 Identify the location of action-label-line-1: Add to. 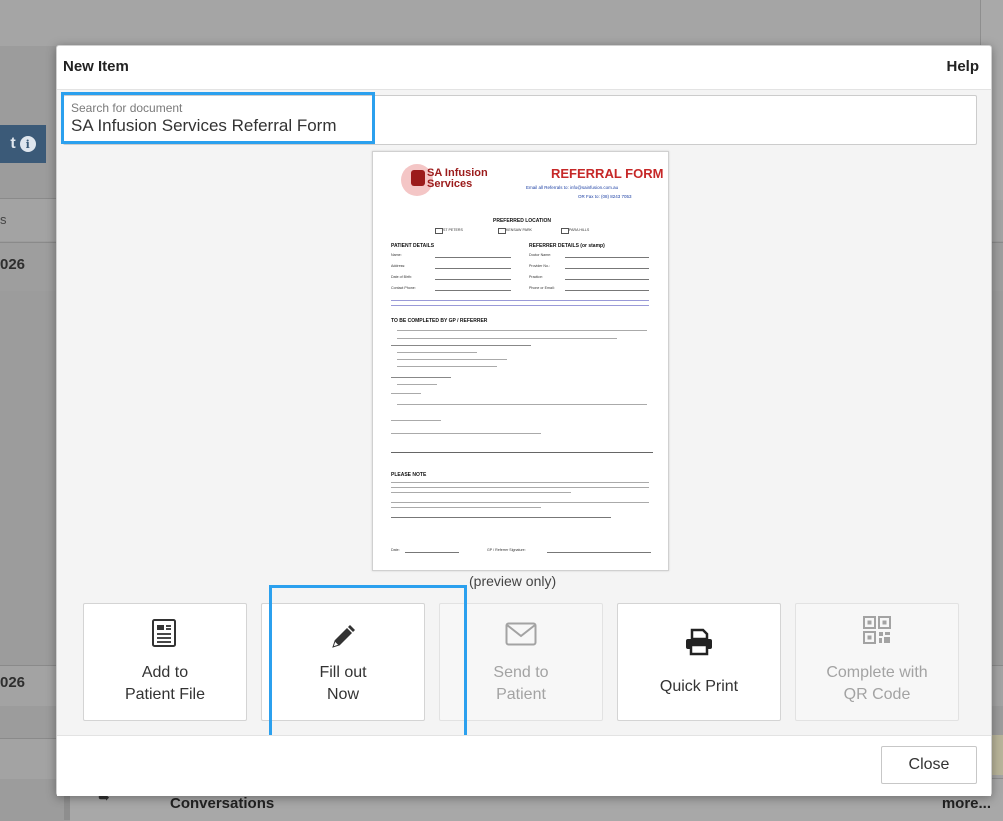
(165, 672).